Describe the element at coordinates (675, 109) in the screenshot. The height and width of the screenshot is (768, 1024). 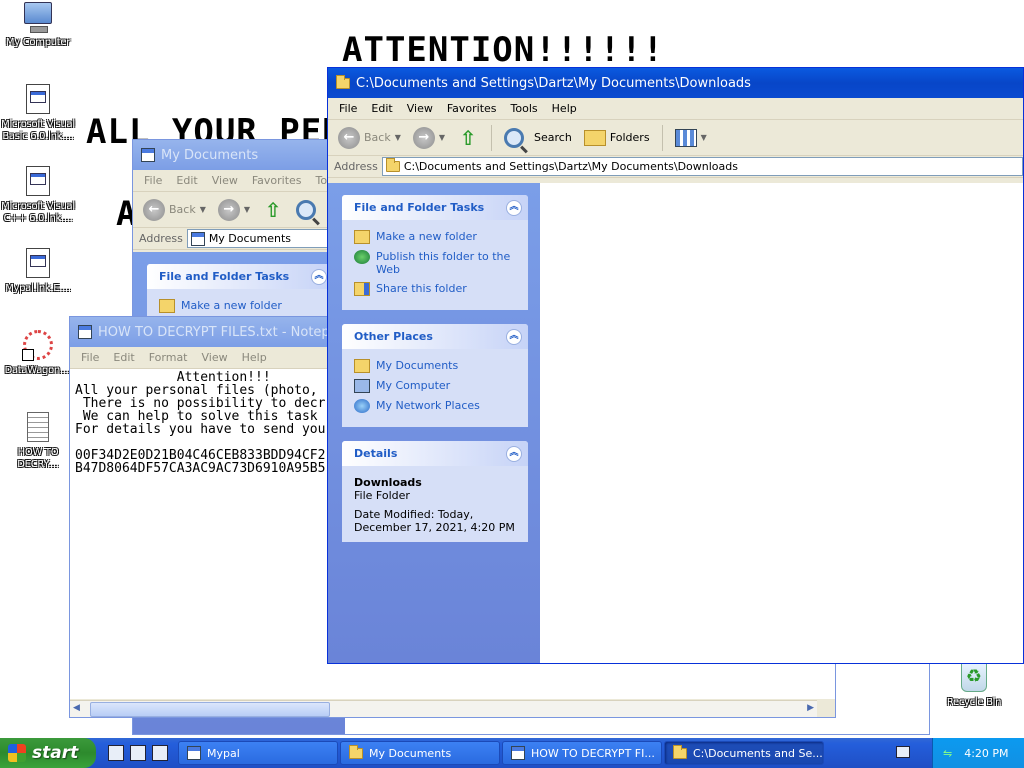
I see `menu-bar: File Edit View Favorites Tools Help` at that location.